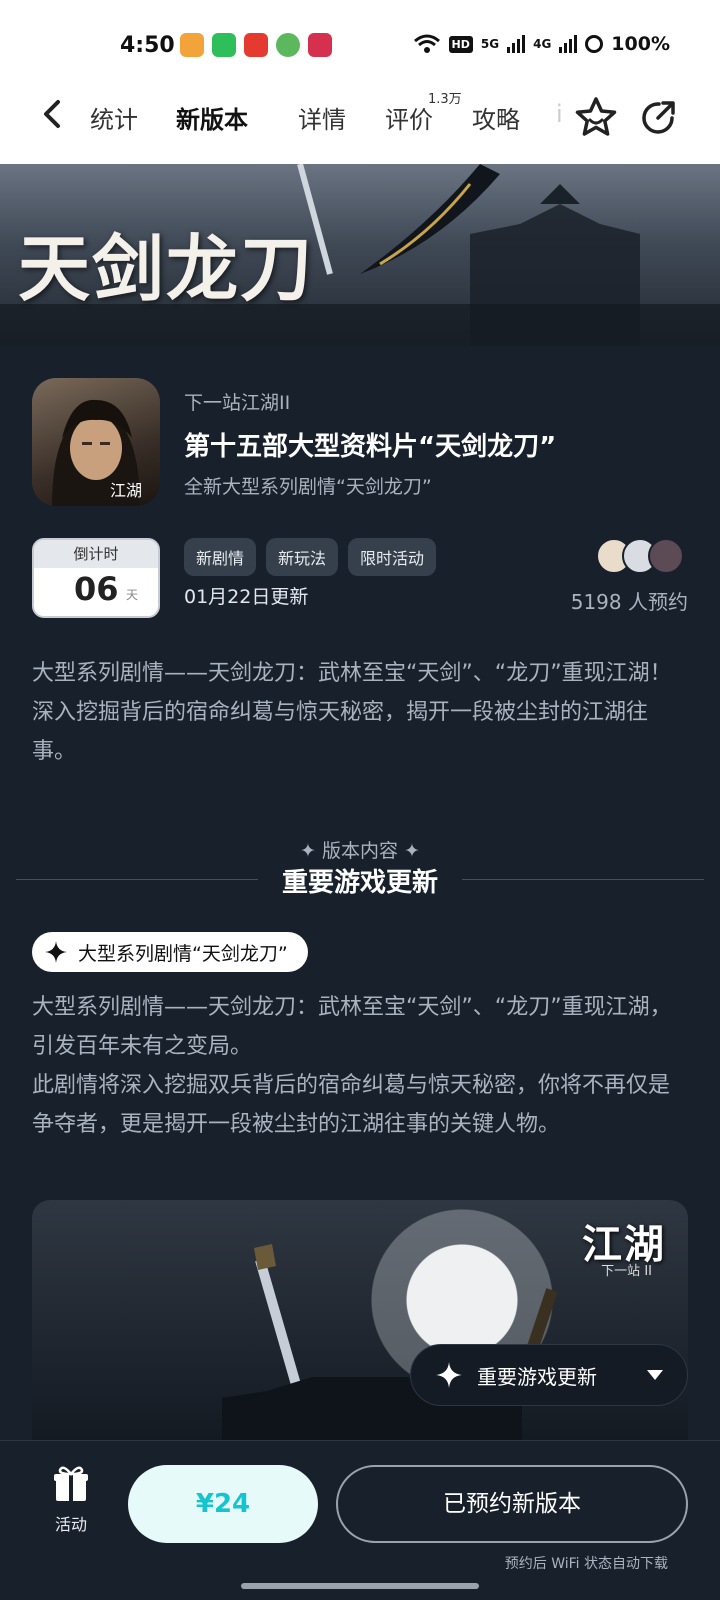  I want to click on version-tags: 新剧情 新玩法 限时活动, so click(310, 557).